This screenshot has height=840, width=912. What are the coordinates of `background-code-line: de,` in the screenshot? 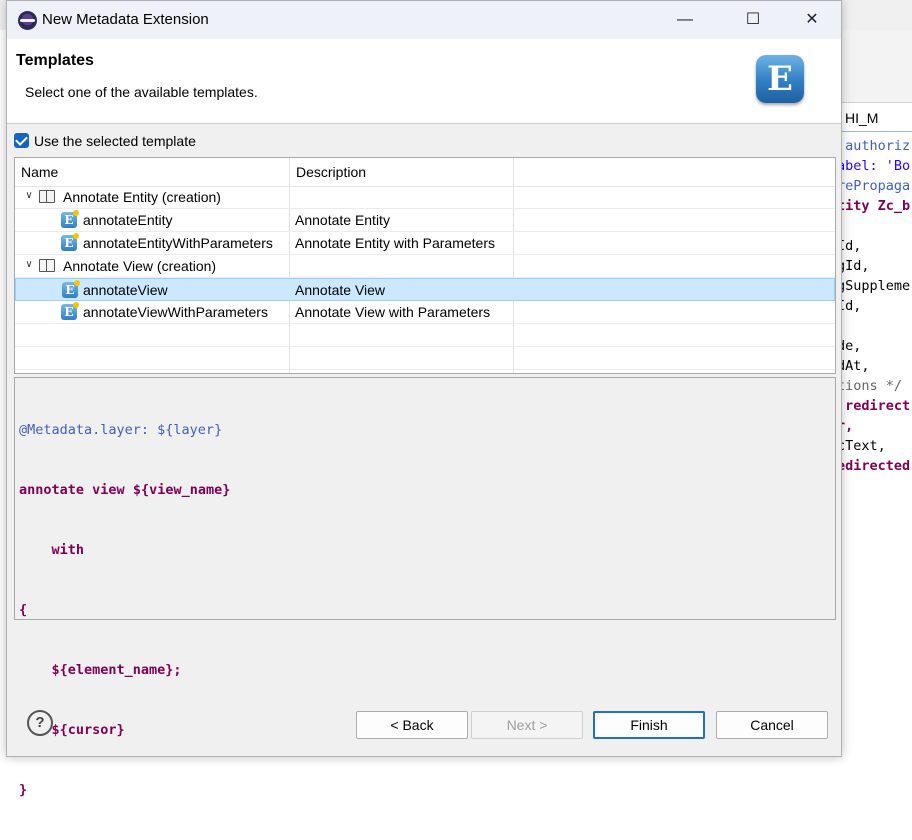 It's located at (849, 346).